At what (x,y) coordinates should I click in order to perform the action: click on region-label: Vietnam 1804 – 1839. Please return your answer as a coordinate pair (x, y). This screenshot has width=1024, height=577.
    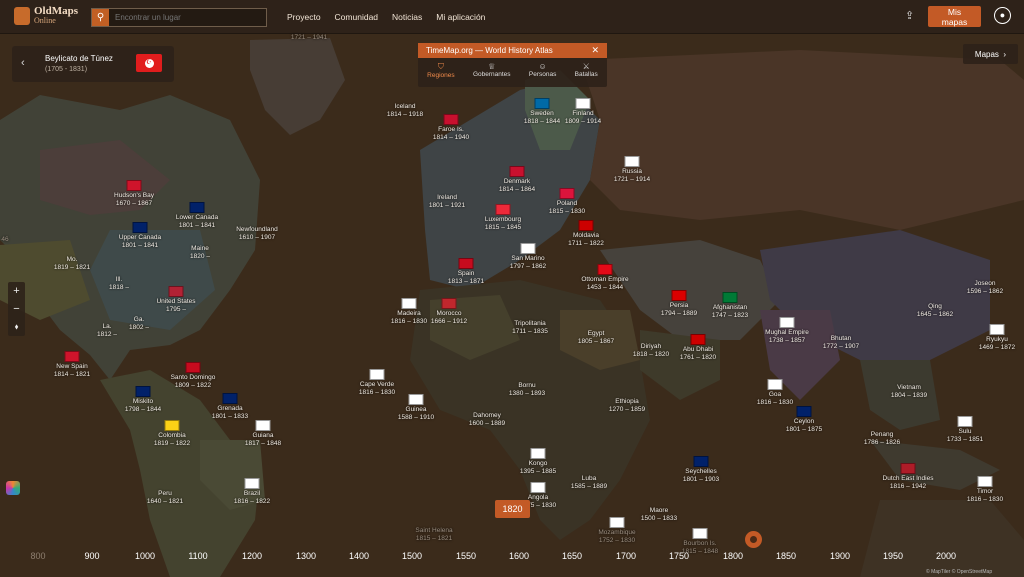
    Looking at the image, I should click on (909, 392).